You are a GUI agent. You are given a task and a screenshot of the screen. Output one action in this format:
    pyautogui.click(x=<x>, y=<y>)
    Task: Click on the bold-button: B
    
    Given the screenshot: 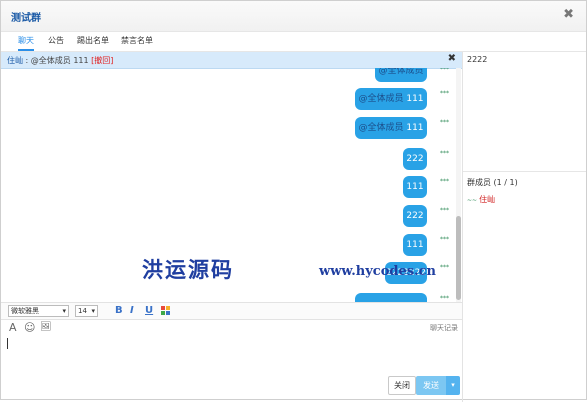 What is the action you would take?
    pyautogui.click(x=119, y=310)
    